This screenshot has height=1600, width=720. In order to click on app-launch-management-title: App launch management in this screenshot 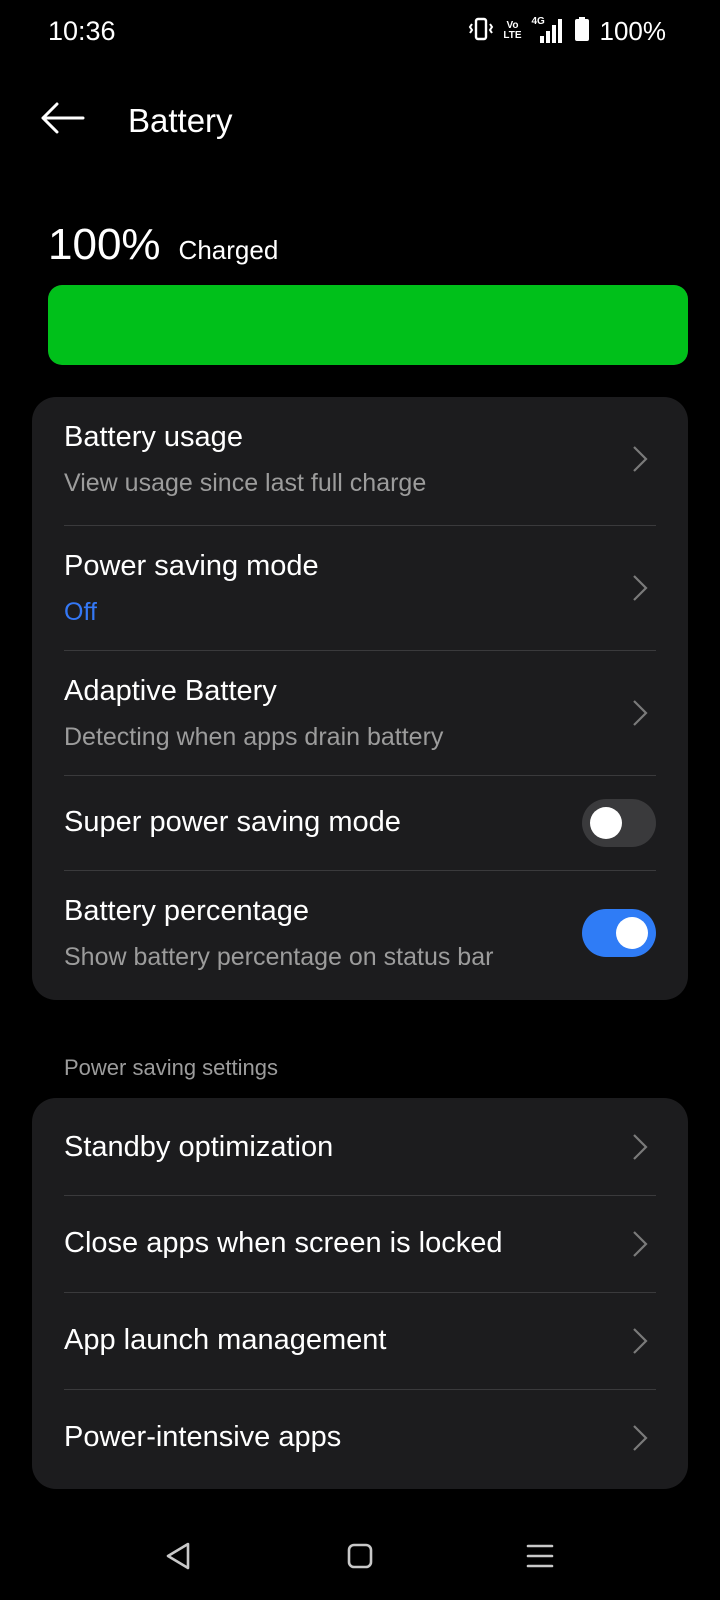, I will do `click(225, 1340)`.